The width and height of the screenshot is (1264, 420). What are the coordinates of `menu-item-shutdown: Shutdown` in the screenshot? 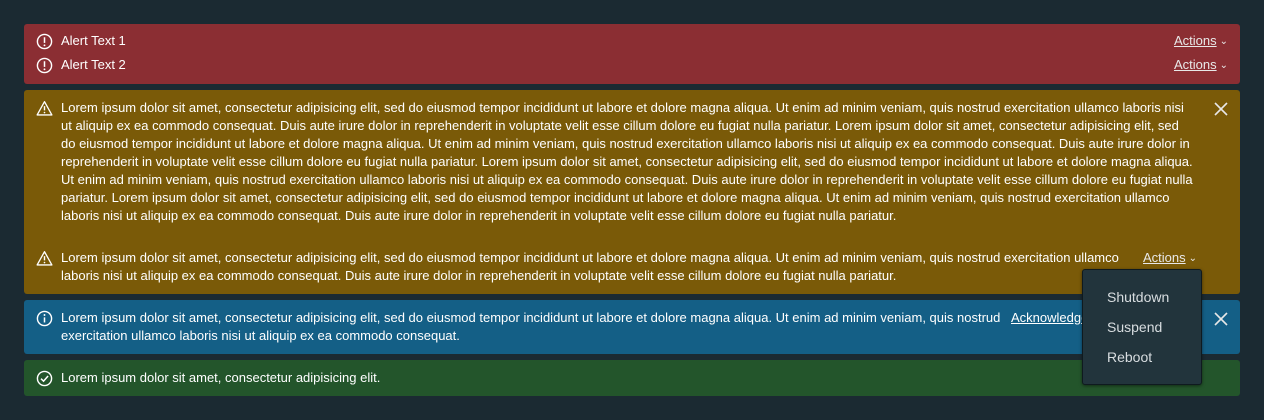 It's located at (1142, 297).